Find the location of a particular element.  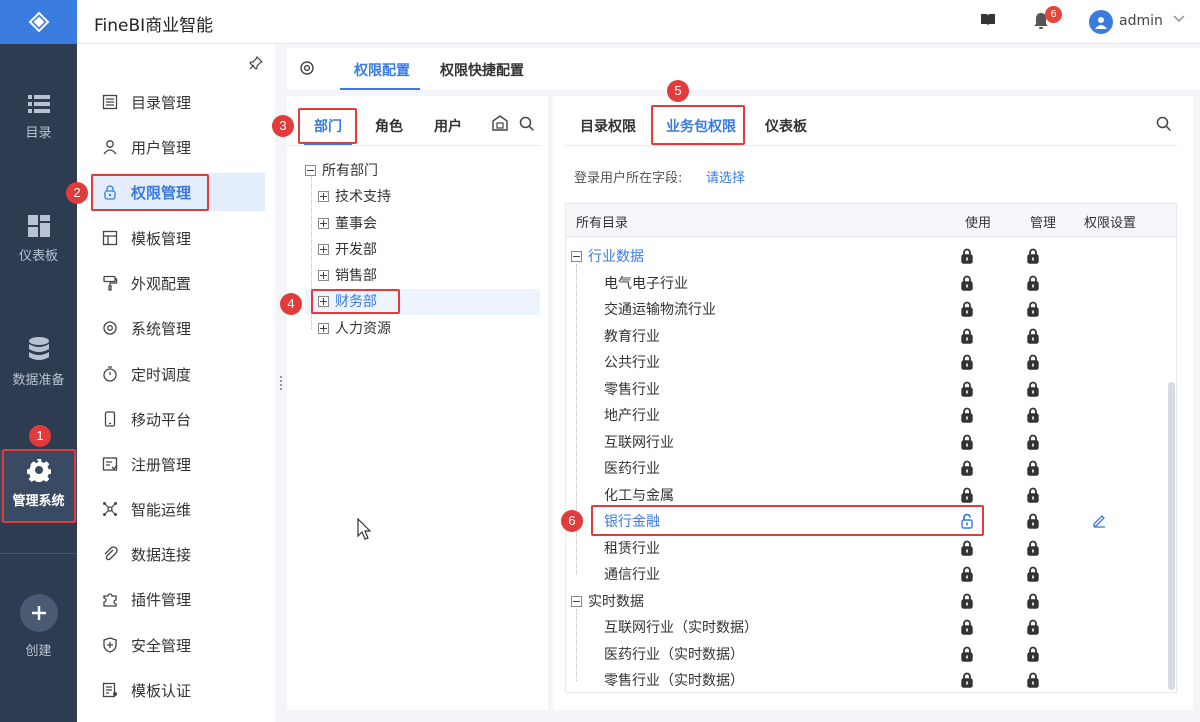

menu-item-link: 数据连接 is located at coordinates (178, 554).